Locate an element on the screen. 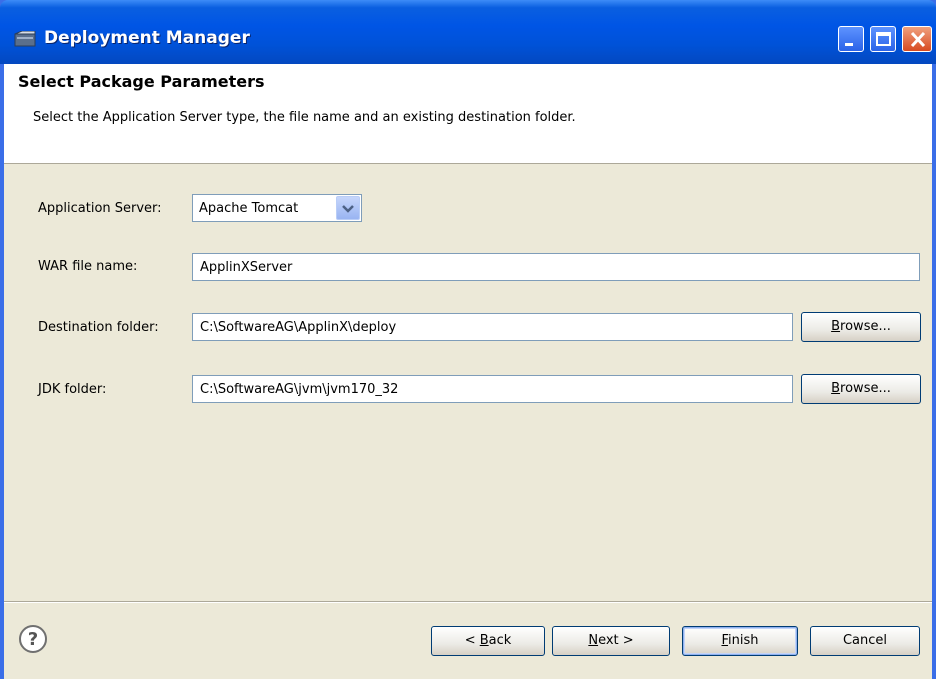  close-icon is located at coordinates (918, 39).